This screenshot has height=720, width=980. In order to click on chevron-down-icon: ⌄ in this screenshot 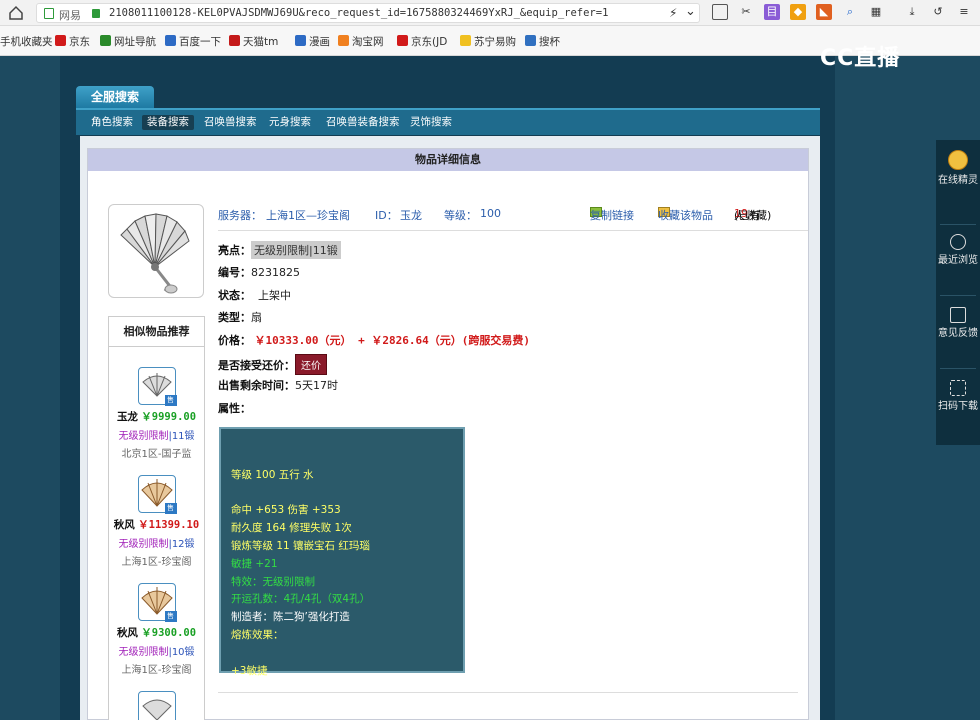, I will do `click(690, 11)`.